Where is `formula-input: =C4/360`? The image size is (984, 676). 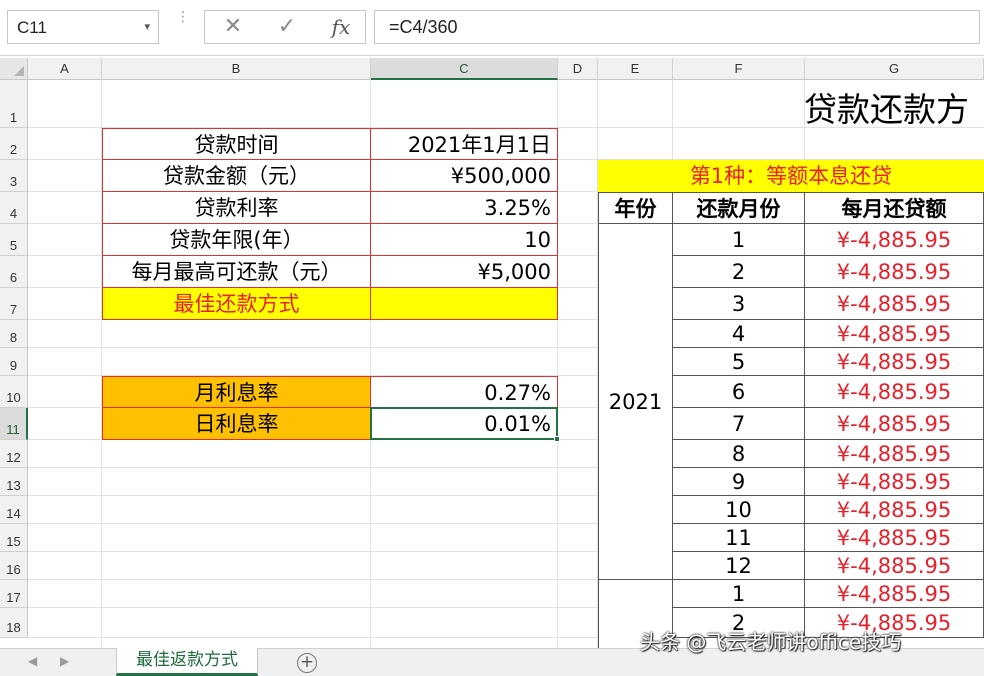
formula-input: =C4/360 is located at coordinates (677, 27).